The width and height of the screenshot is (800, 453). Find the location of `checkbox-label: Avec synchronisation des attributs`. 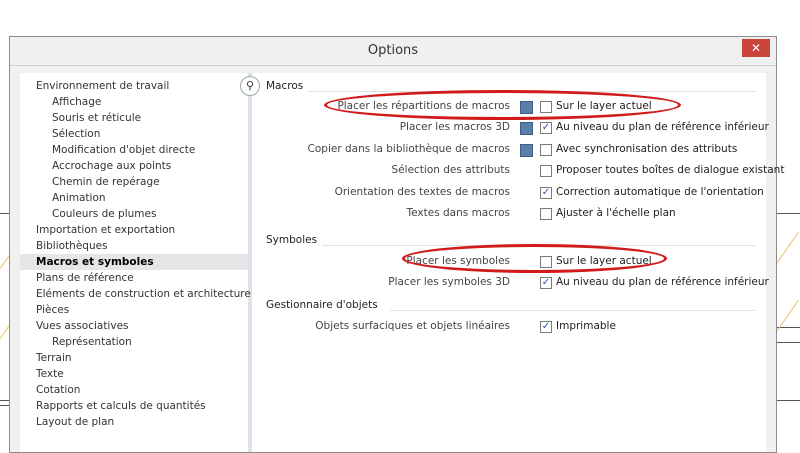

checkbox-label: Avec synchronisation des attributs is located at coordinates (646, 149).